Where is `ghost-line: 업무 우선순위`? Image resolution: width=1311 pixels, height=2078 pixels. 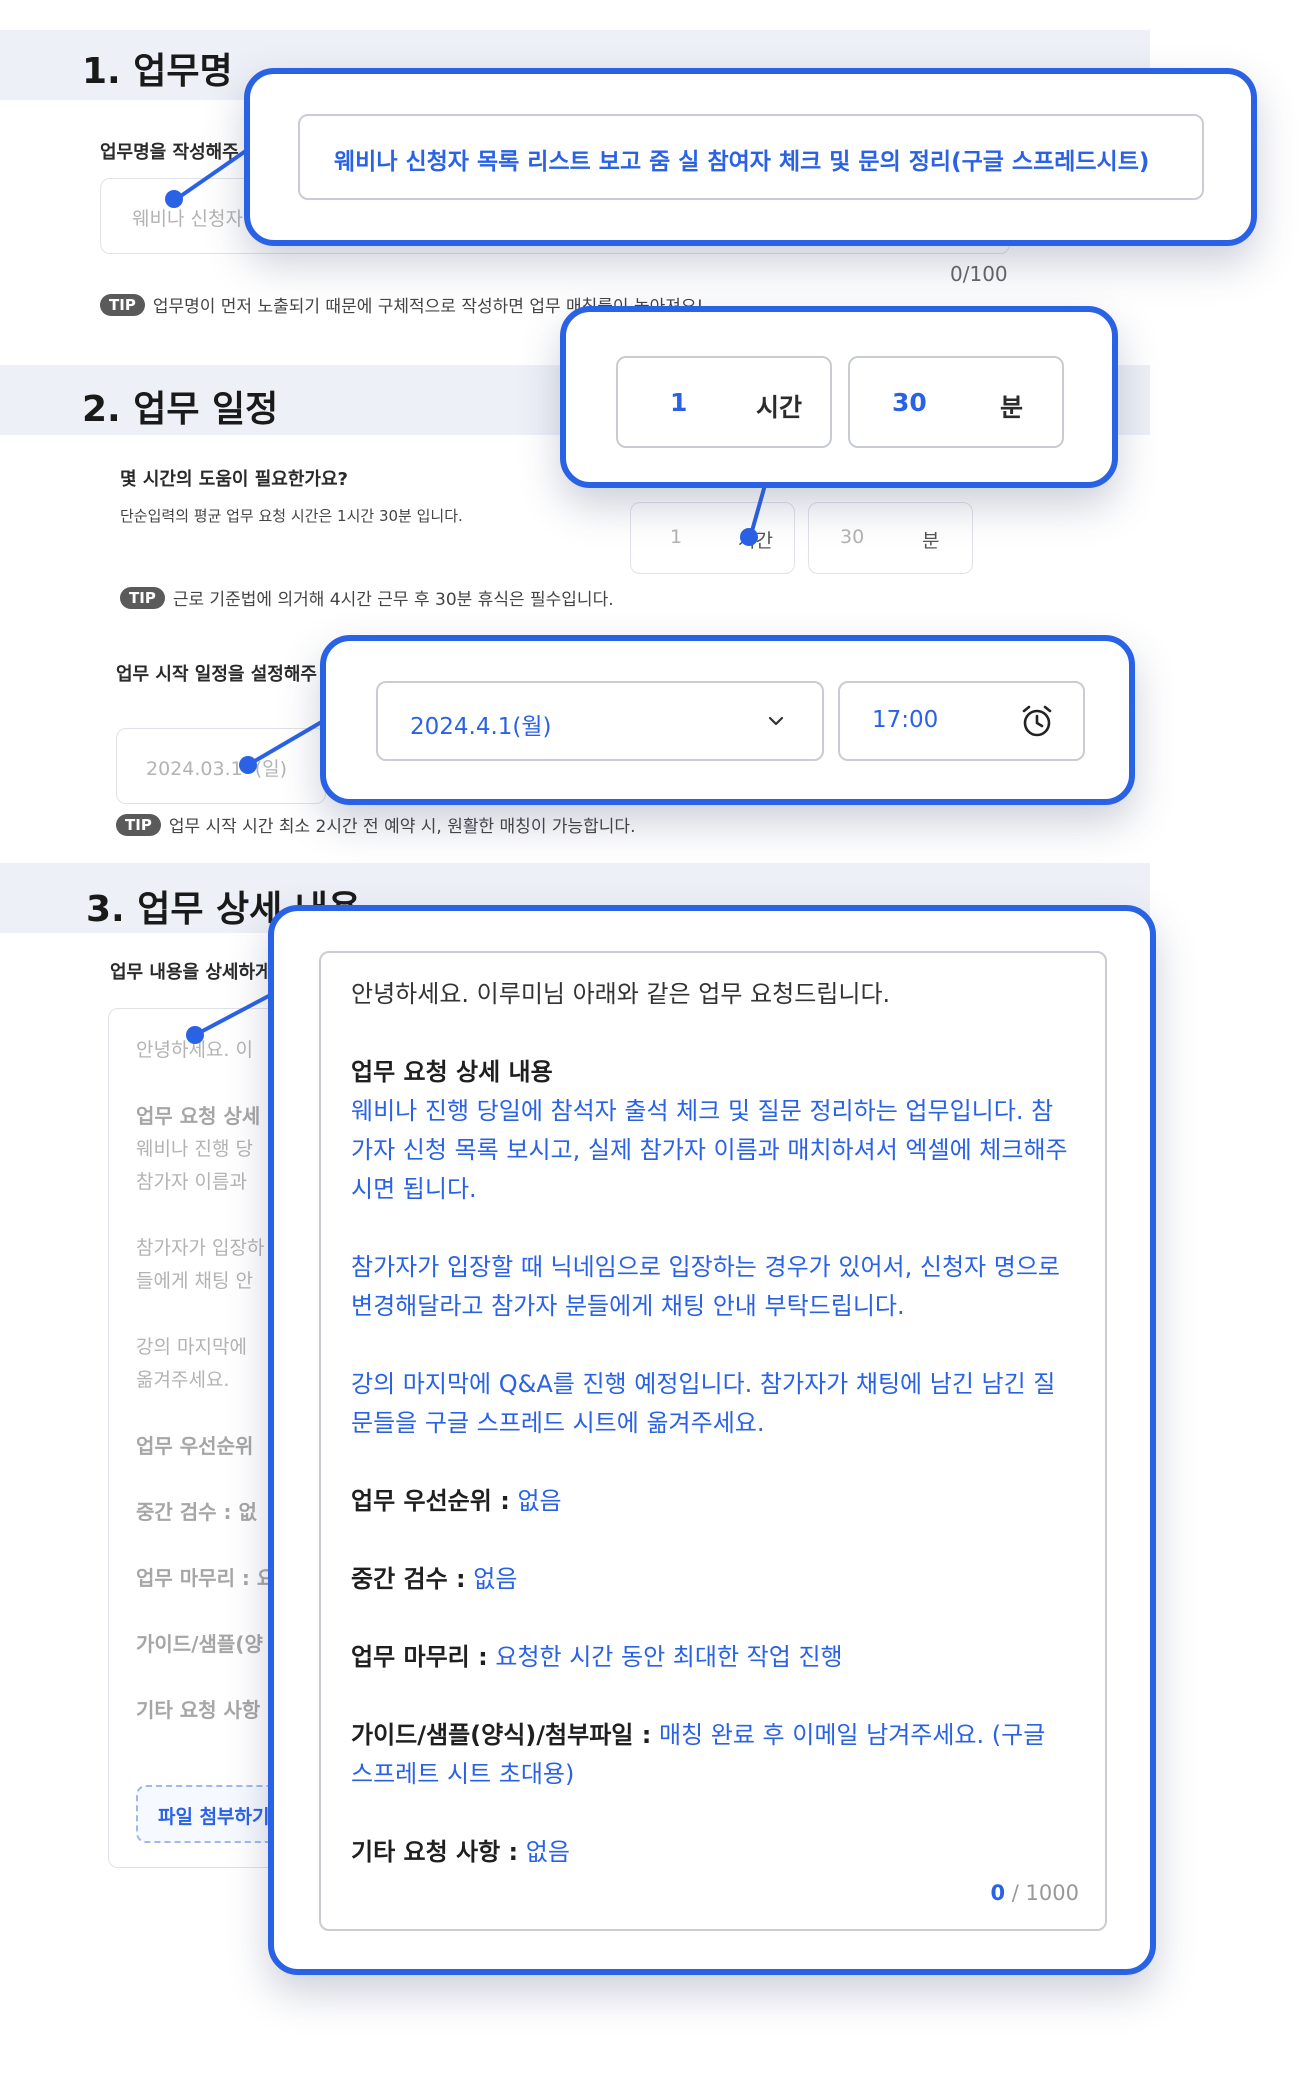
ghost-line: 업무 우선순위 is located at coordinates (195, 1446).